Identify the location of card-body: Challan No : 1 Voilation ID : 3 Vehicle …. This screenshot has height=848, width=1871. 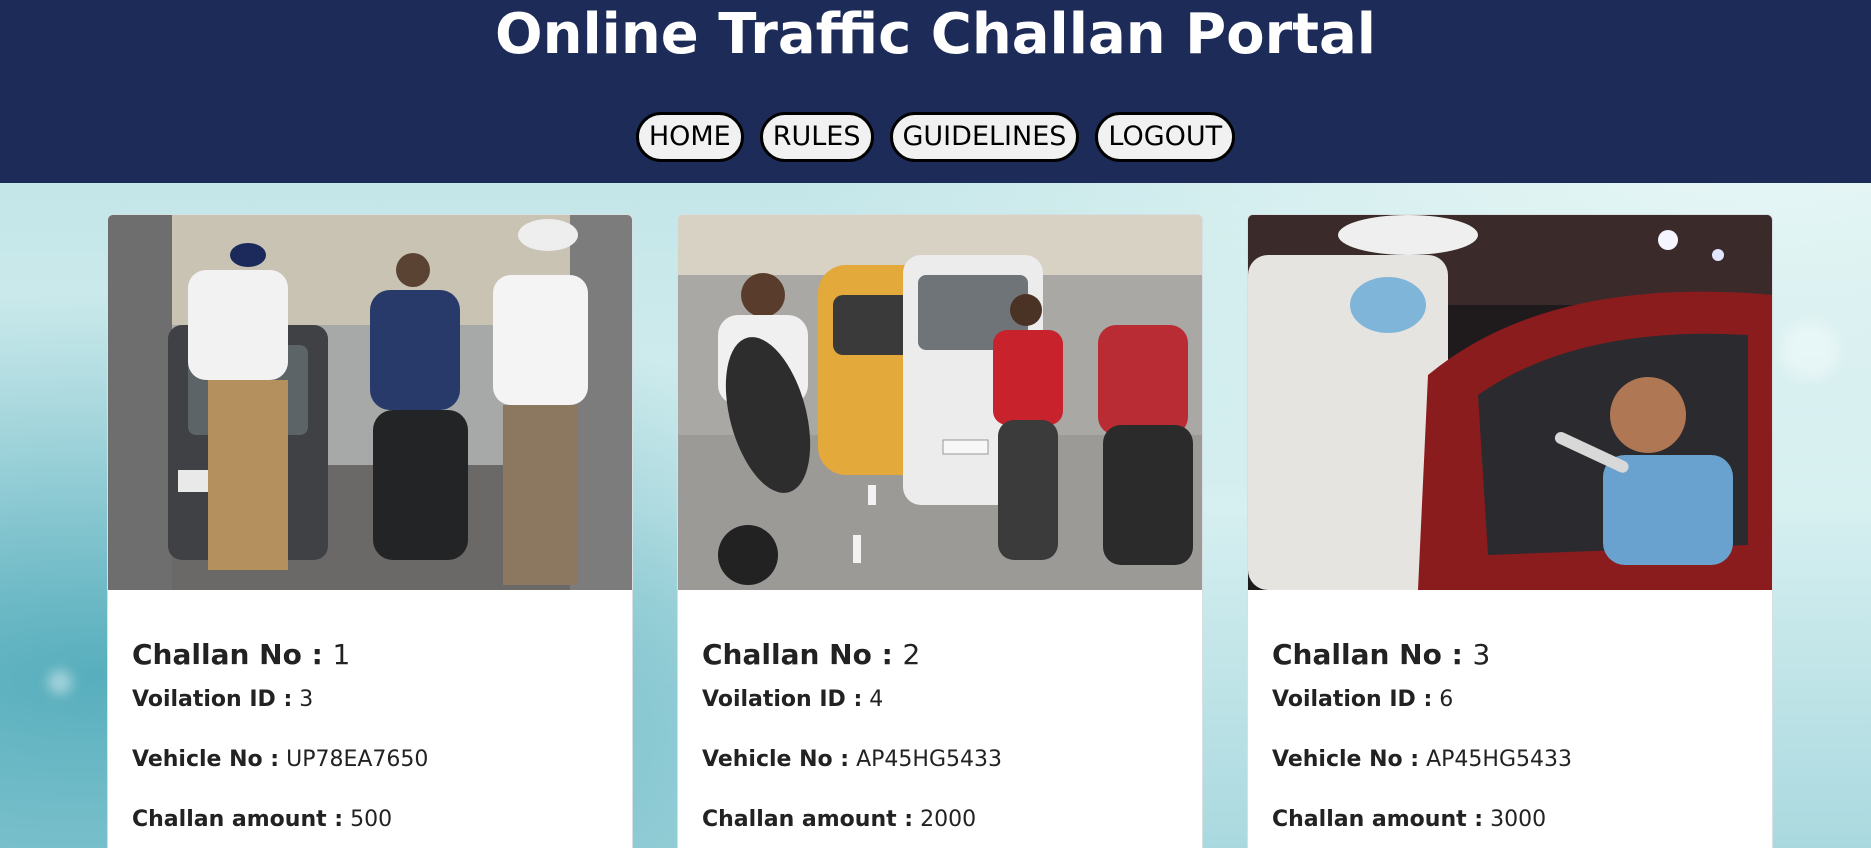
(370, 712).